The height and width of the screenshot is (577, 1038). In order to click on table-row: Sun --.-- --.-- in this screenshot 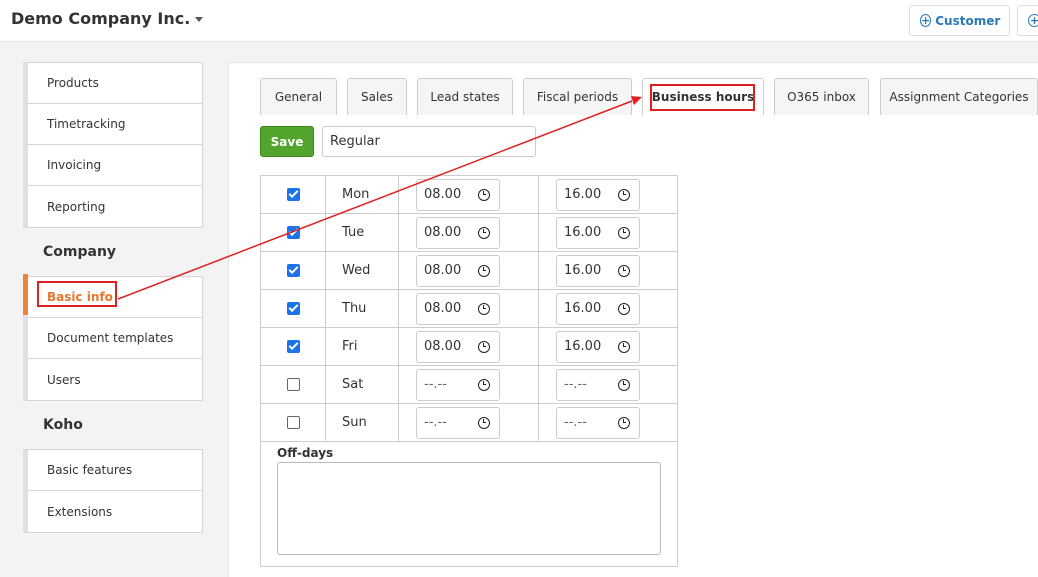, I will do `click(469, 423)`.